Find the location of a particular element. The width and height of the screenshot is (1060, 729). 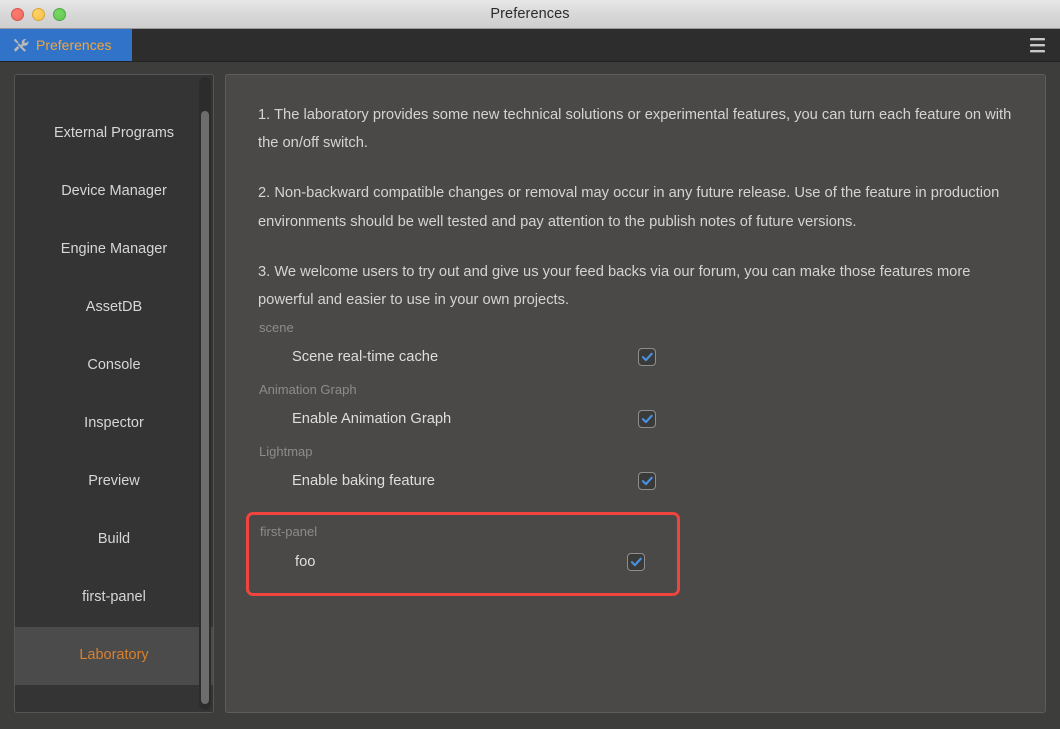

sidebar-item-label: Laboratory is located at coordinates (114, 655).